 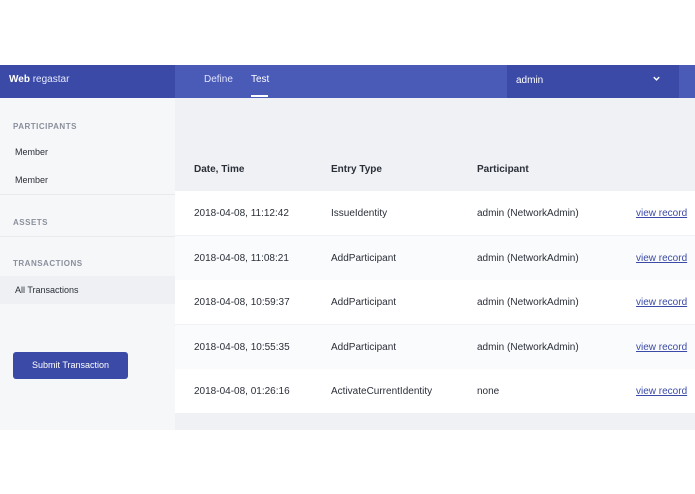 What do you see at coordinates (687, 81) in the screenshot?
I see `navbar-edge` at bounding box center [687, 81].